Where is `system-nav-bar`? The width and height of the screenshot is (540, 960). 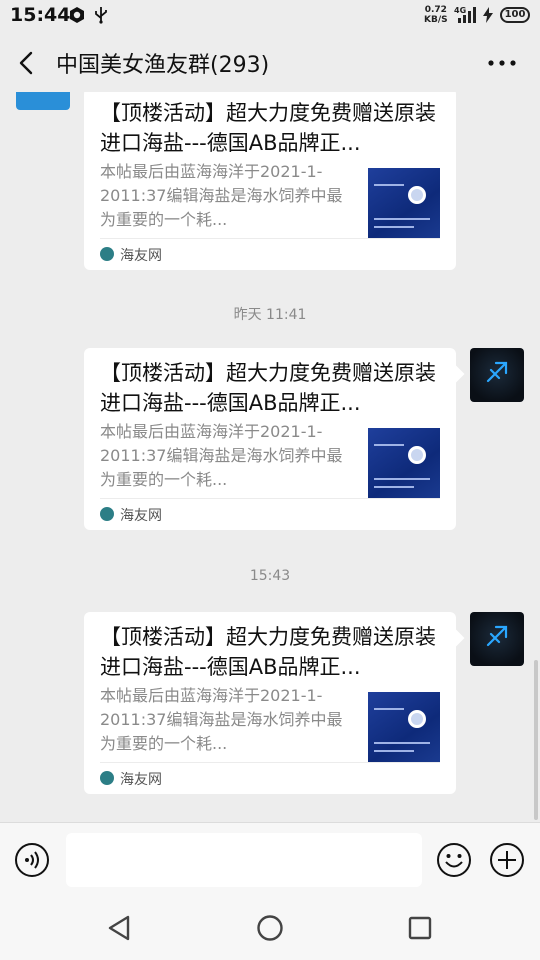
system-nav-bar is located at coordinates (270, 928).